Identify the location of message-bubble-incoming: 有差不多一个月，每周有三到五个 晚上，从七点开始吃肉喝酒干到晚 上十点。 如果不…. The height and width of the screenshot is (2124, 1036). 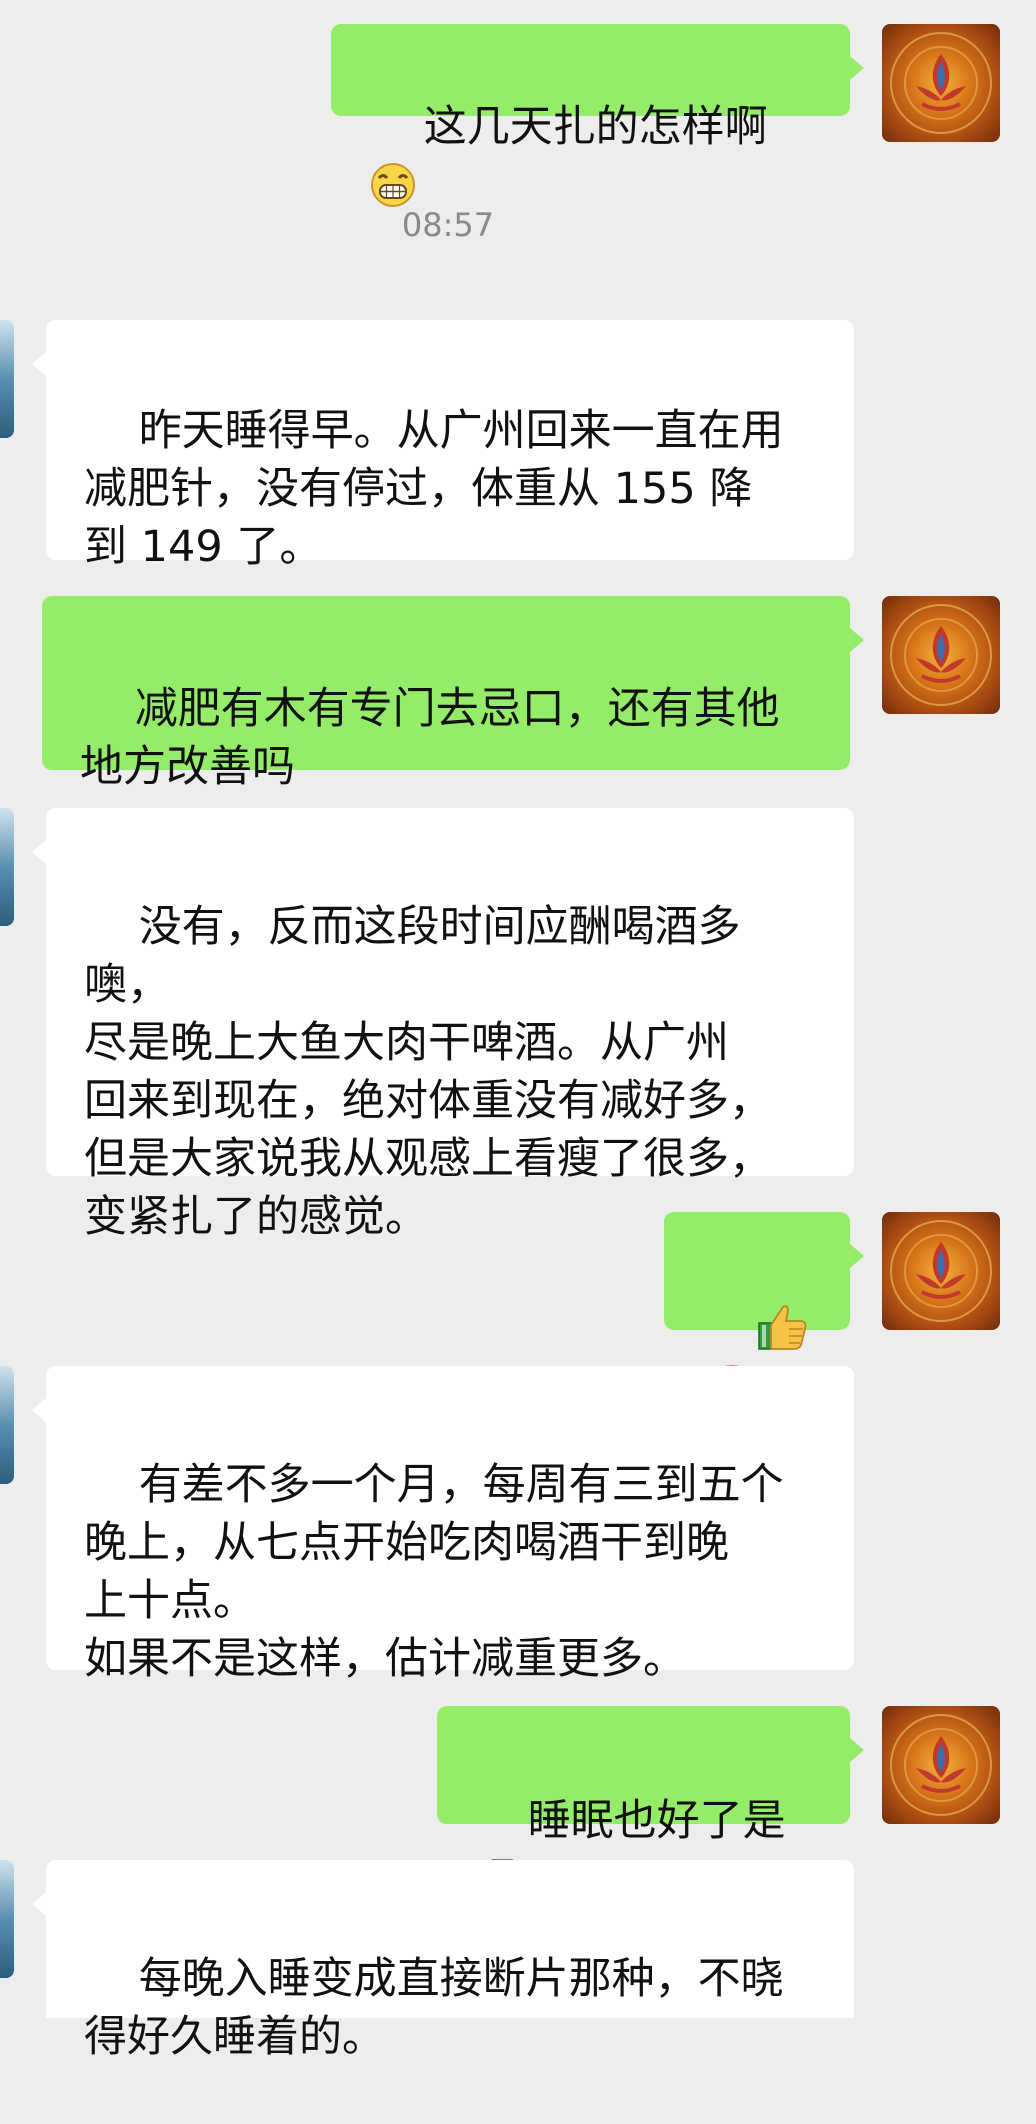
(443, 1525).